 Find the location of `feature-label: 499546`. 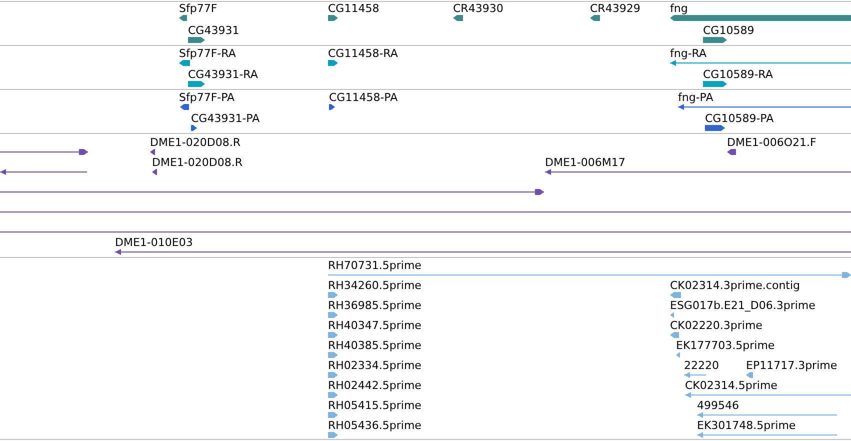

feature-label: 499546 is located at coordinates (718, 405).